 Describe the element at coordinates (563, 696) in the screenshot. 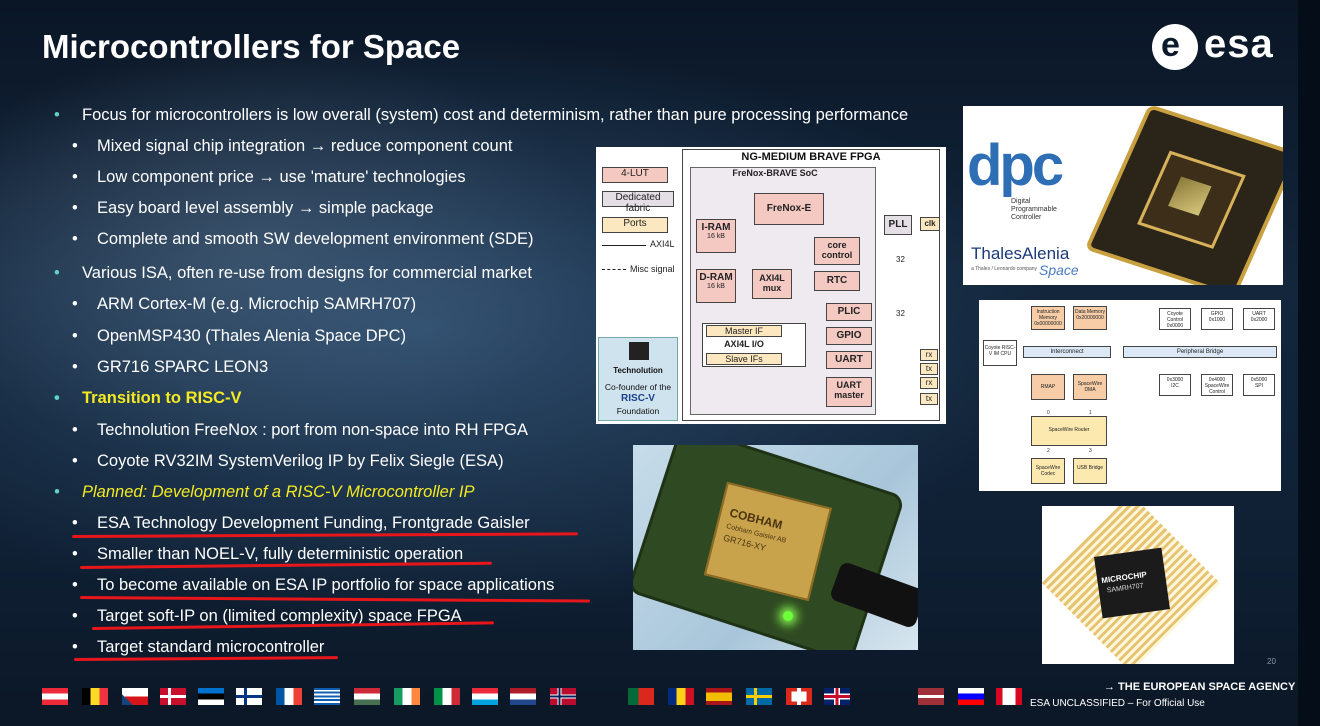

I see `flag-norway-icon` at that location.